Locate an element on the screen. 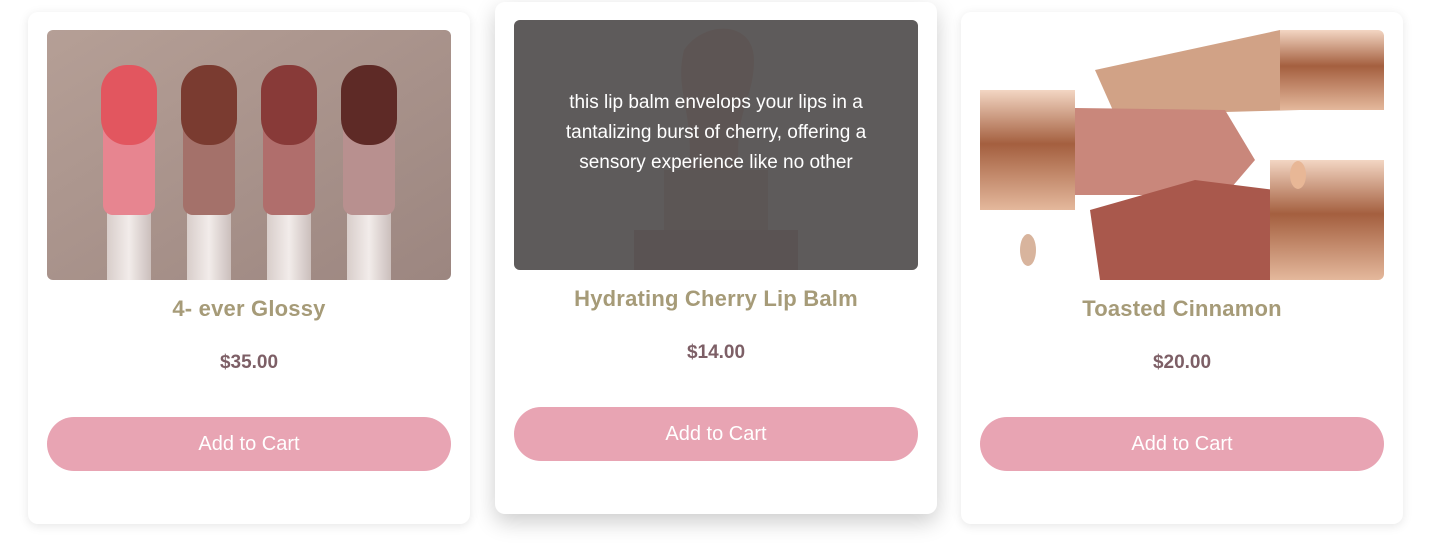 The width and height of the screenshot is (1441, 545). product-name: 4- ever Glossy is located at coordinates (249, 309).